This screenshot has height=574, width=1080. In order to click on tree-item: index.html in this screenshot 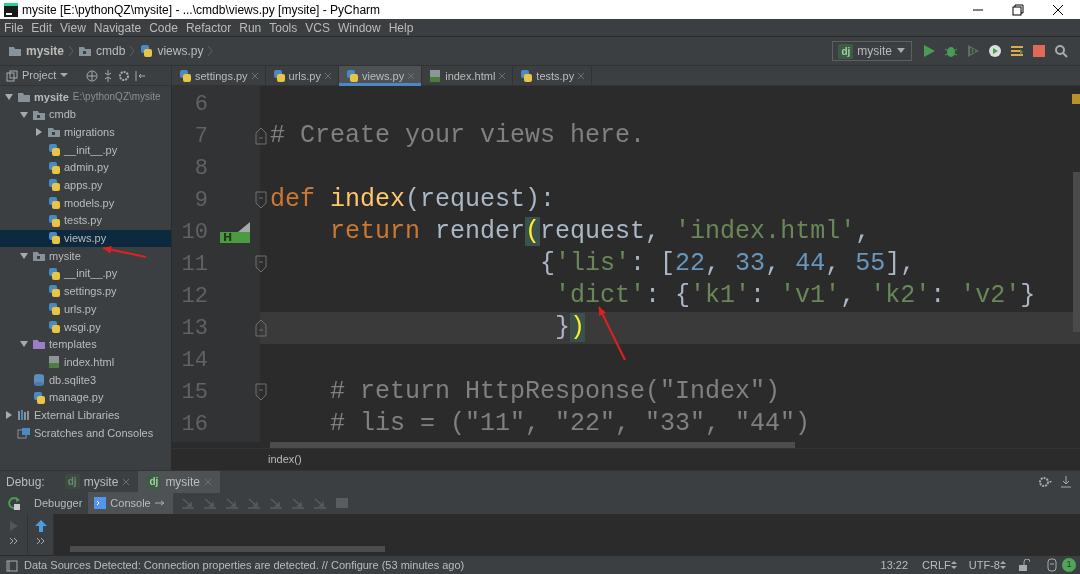, I will do `click(85, 362)`.